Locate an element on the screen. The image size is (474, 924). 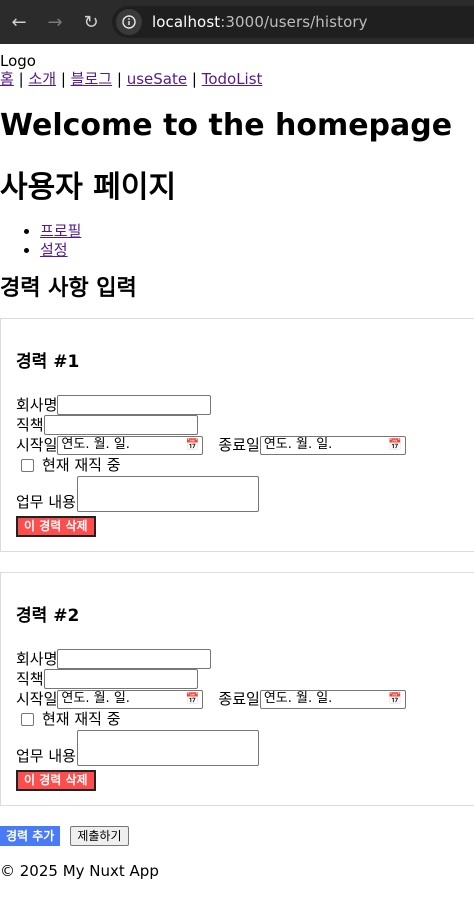
career-form-title: 경력 사항 입력 is located at coordinates (68, 288).